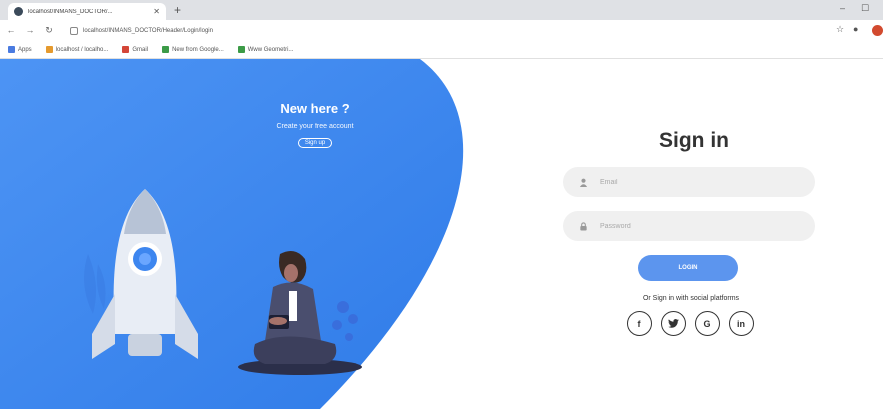 The height and width of the screenshot is (409, 883). I want to click on bookmark-apps: Apps, so click(20, 49).